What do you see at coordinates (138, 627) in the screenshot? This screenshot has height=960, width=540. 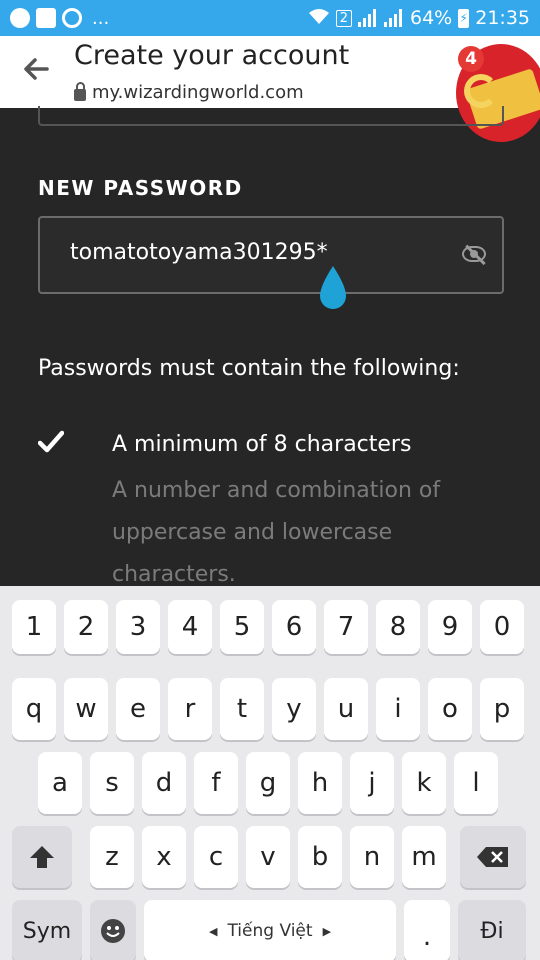 I see `number-key-3: 3` at bounding box center [138, 627].